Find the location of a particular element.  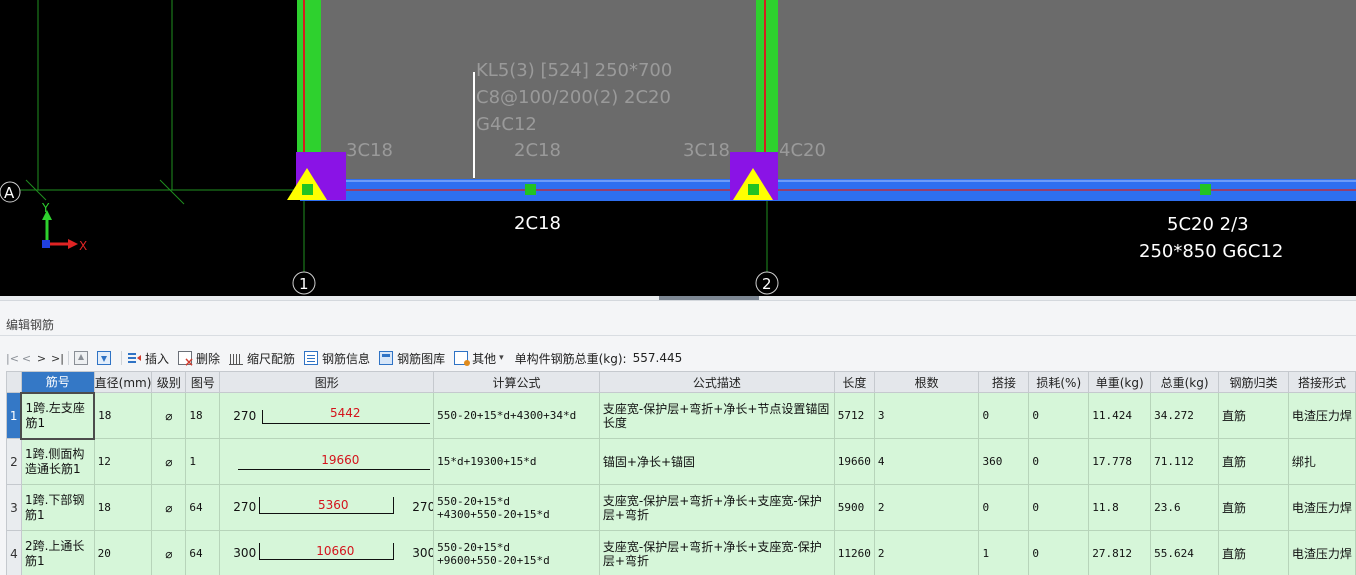

col-header: 图号 is located at coordinates (203, 382).